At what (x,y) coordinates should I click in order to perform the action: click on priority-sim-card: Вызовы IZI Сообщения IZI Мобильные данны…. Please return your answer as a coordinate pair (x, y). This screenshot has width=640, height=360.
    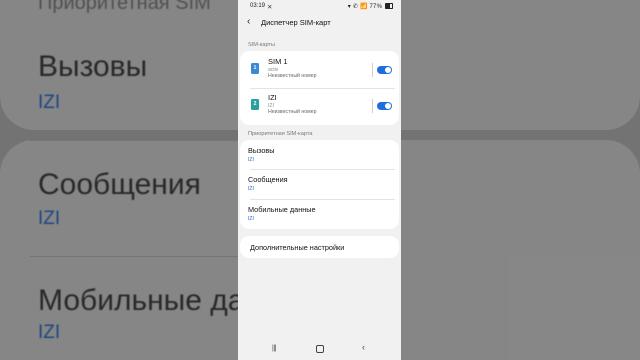
    Looking at the image, I should click on (319, 184).